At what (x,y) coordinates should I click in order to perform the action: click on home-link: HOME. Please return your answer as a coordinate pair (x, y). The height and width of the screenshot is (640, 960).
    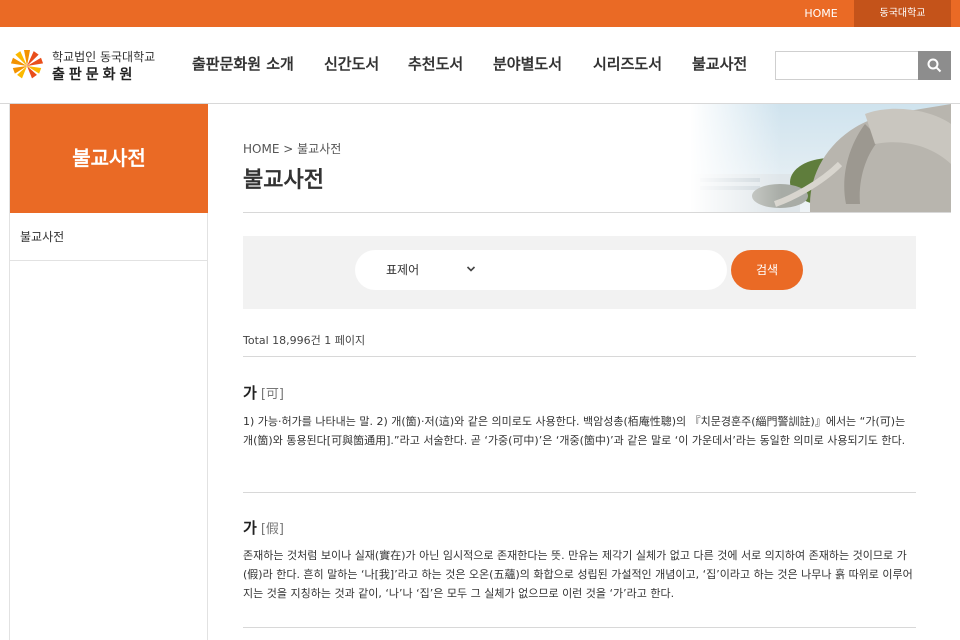
    Looking at the image, I should click on (821, 13).